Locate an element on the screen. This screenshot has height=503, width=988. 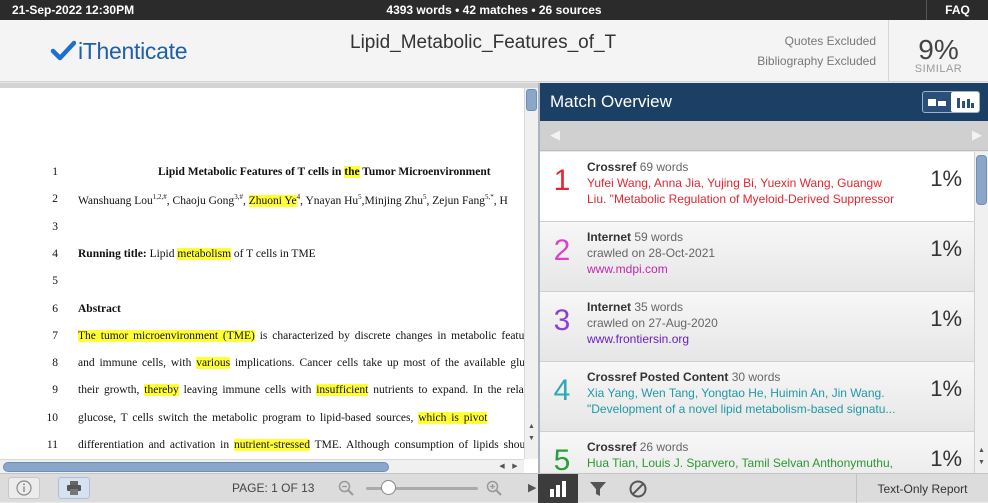
source-type: Crossref is located at coordinates (612, 167).